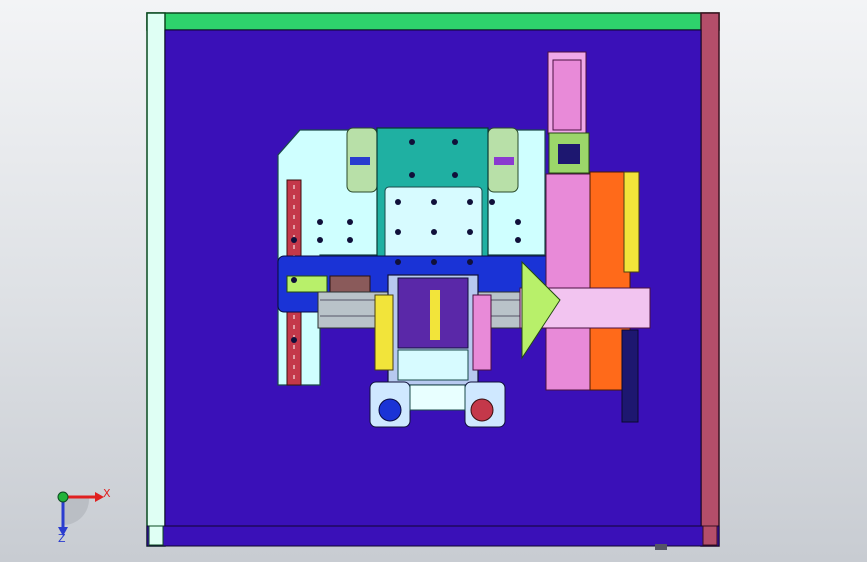 This screenshot has height=562, width=867. Describe the element at coordinates (710, 535) in the screenshot. I see `frame-right-foot` at that location.